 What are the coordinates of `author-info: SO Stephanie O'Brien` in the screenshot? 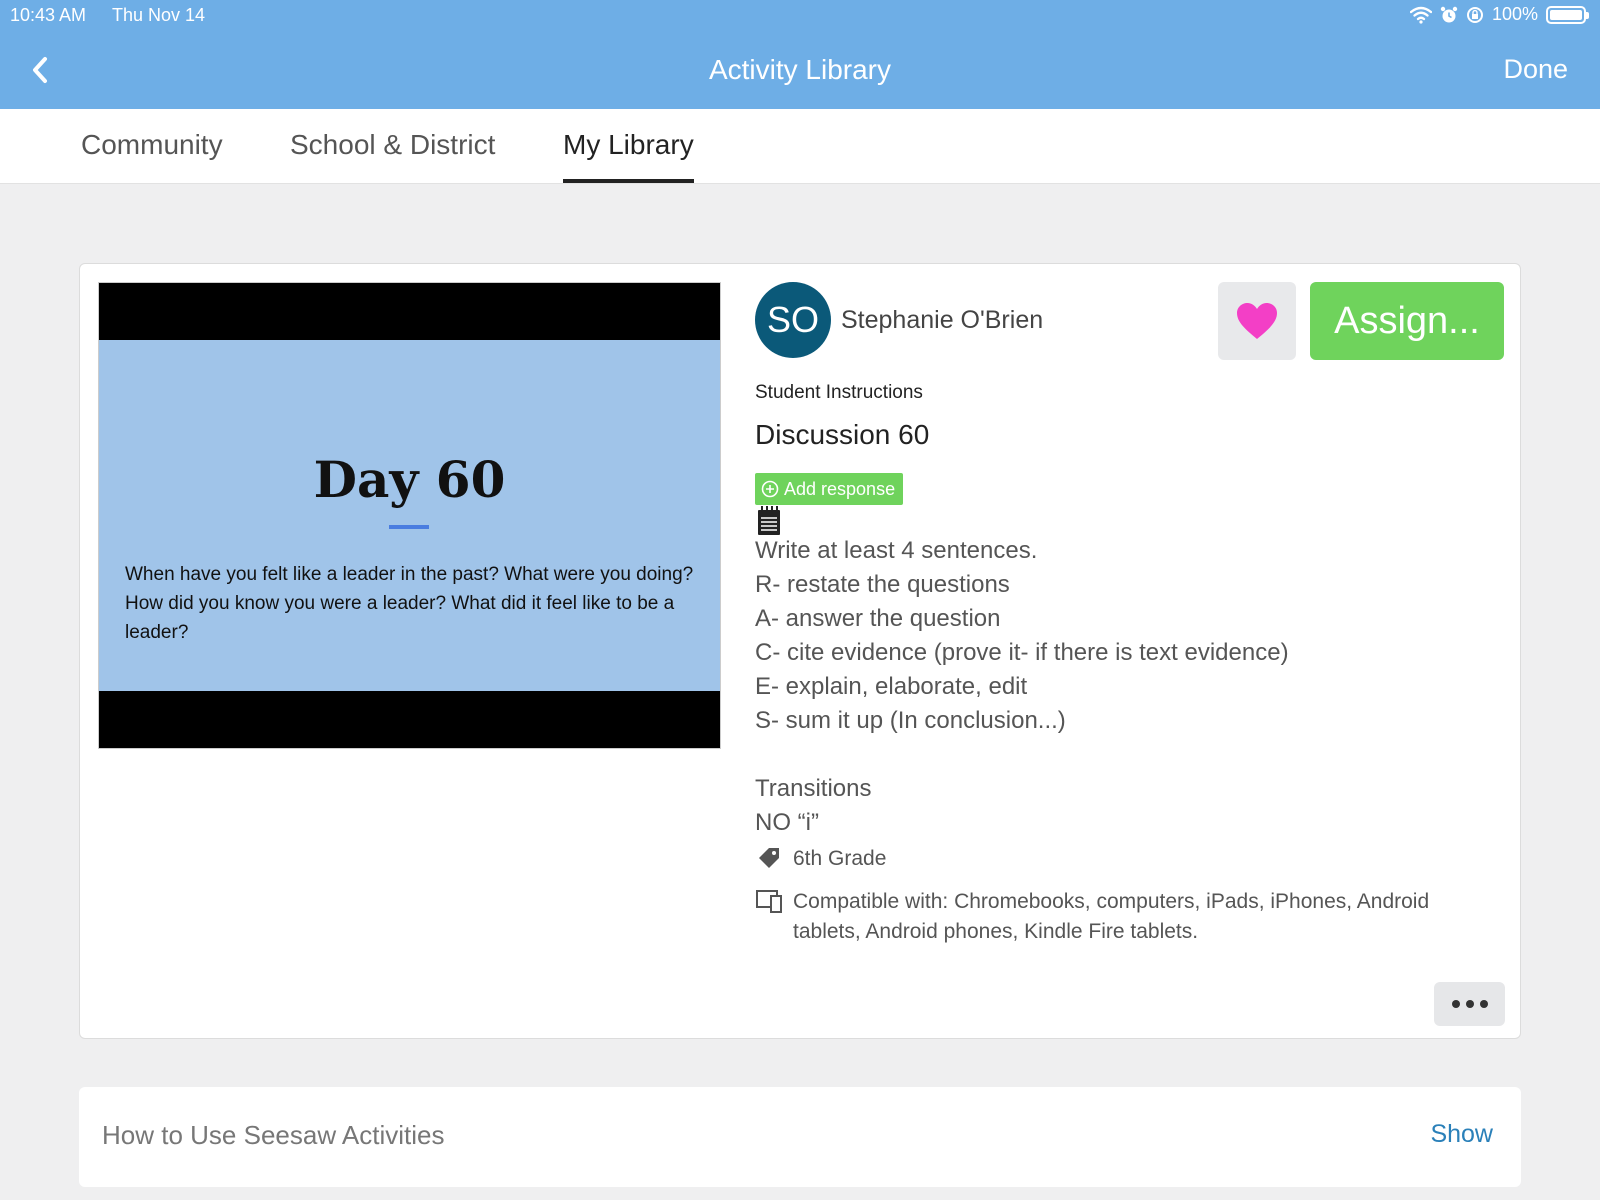 It's located at (899, 320).